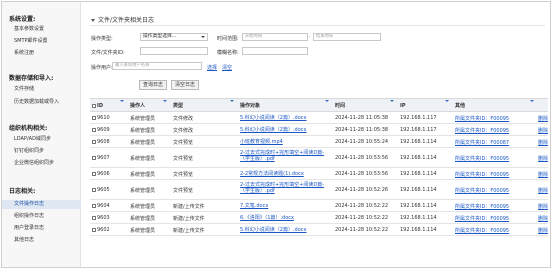  I want to click on header-target: 操作对象, so click(250, 106).